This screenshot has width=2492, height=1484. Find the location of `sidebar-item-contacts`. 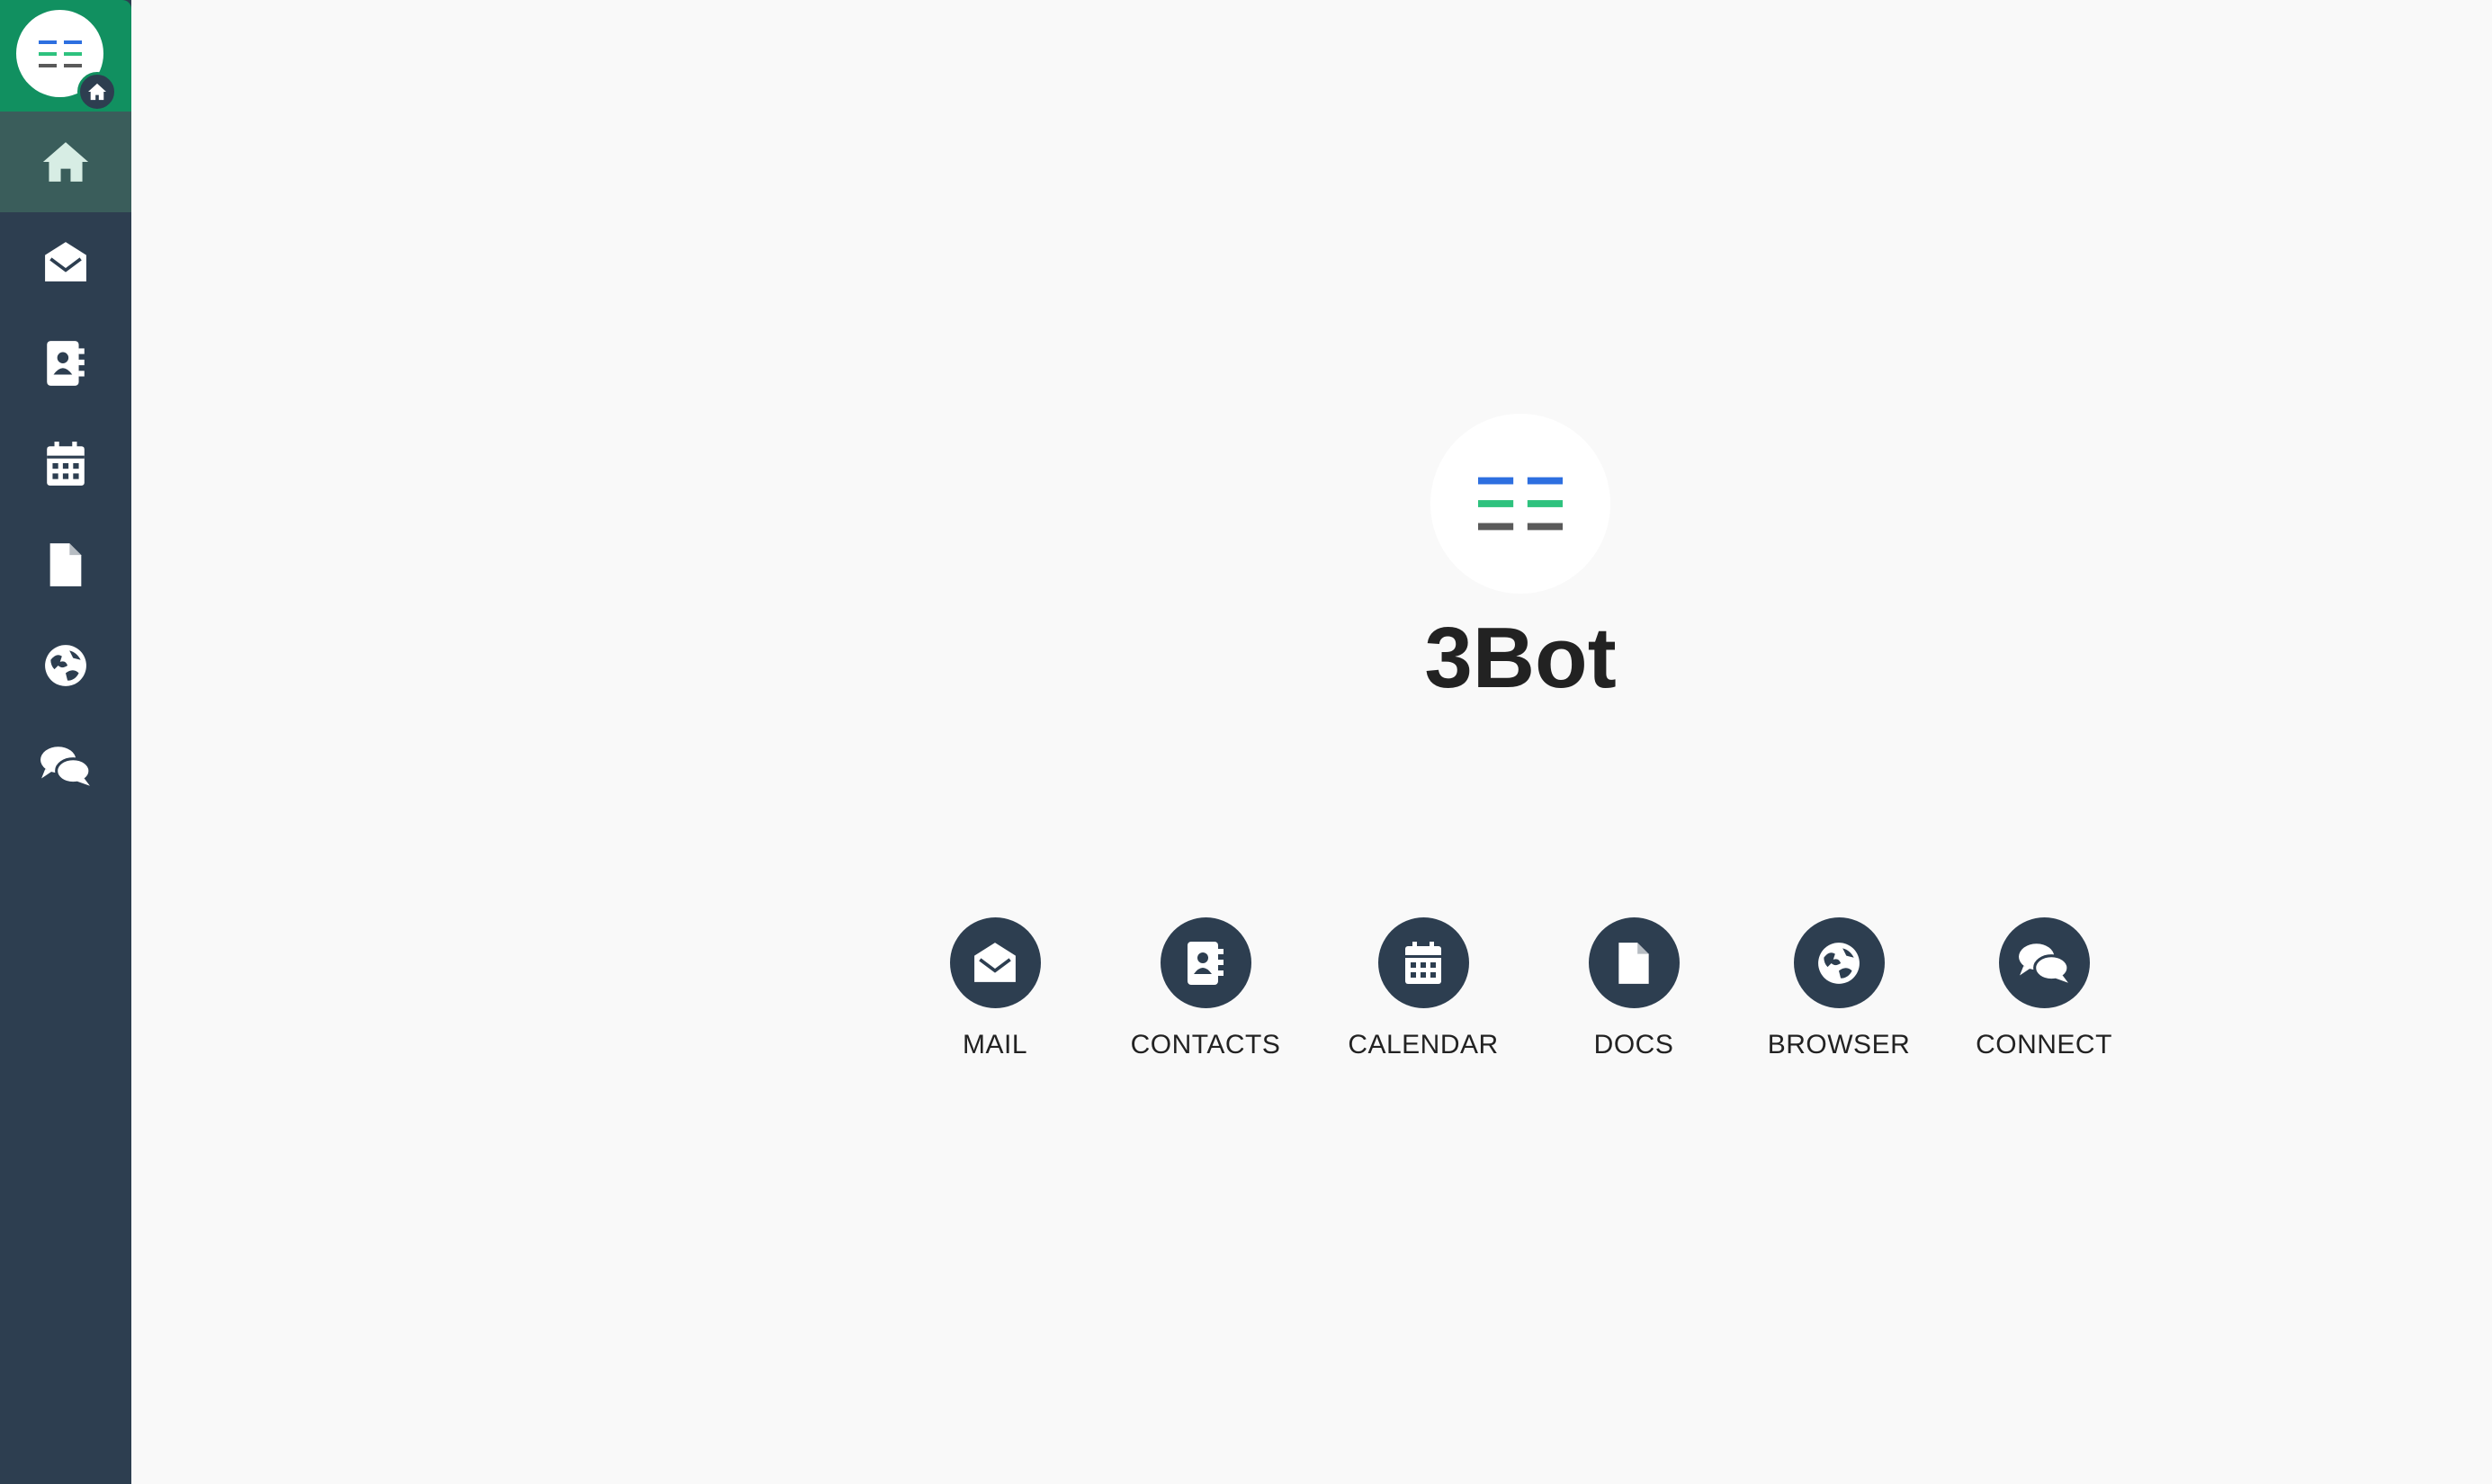

sidebar-item-contacts is located at coordinates (65, 363).